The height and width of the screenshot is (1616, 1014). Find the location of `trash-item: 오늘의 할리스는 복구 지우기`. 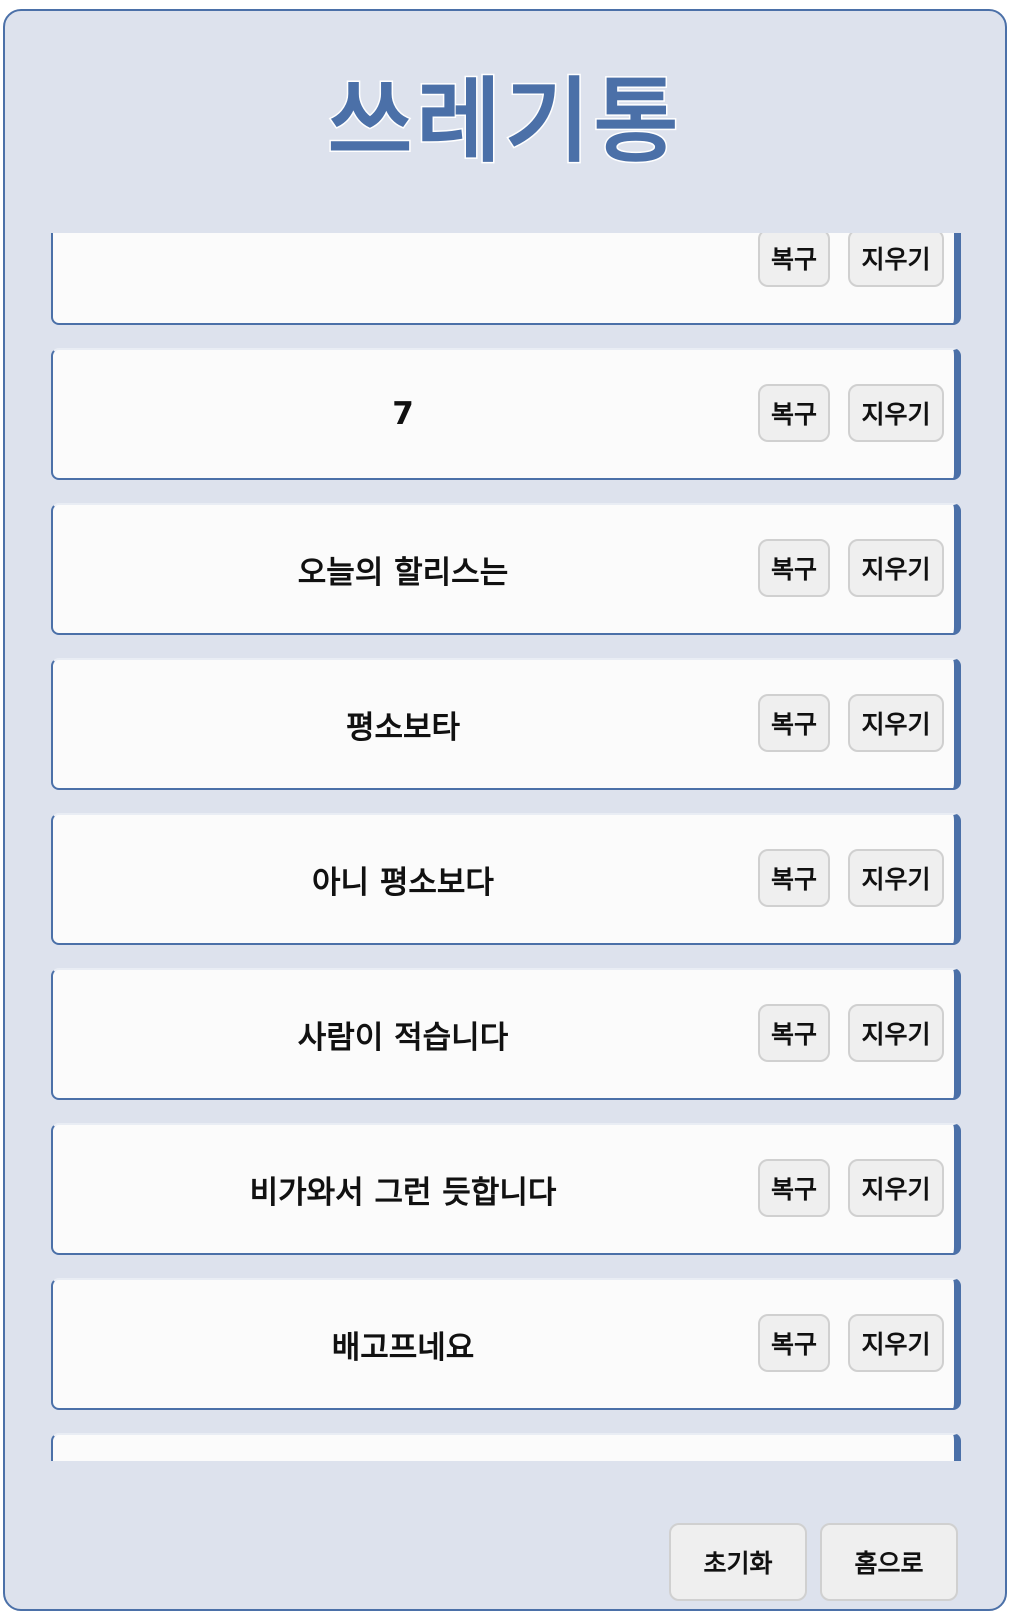

trash-item: 오늘의 할리스는 복구 지우기 is located at coordinates (506, 569).